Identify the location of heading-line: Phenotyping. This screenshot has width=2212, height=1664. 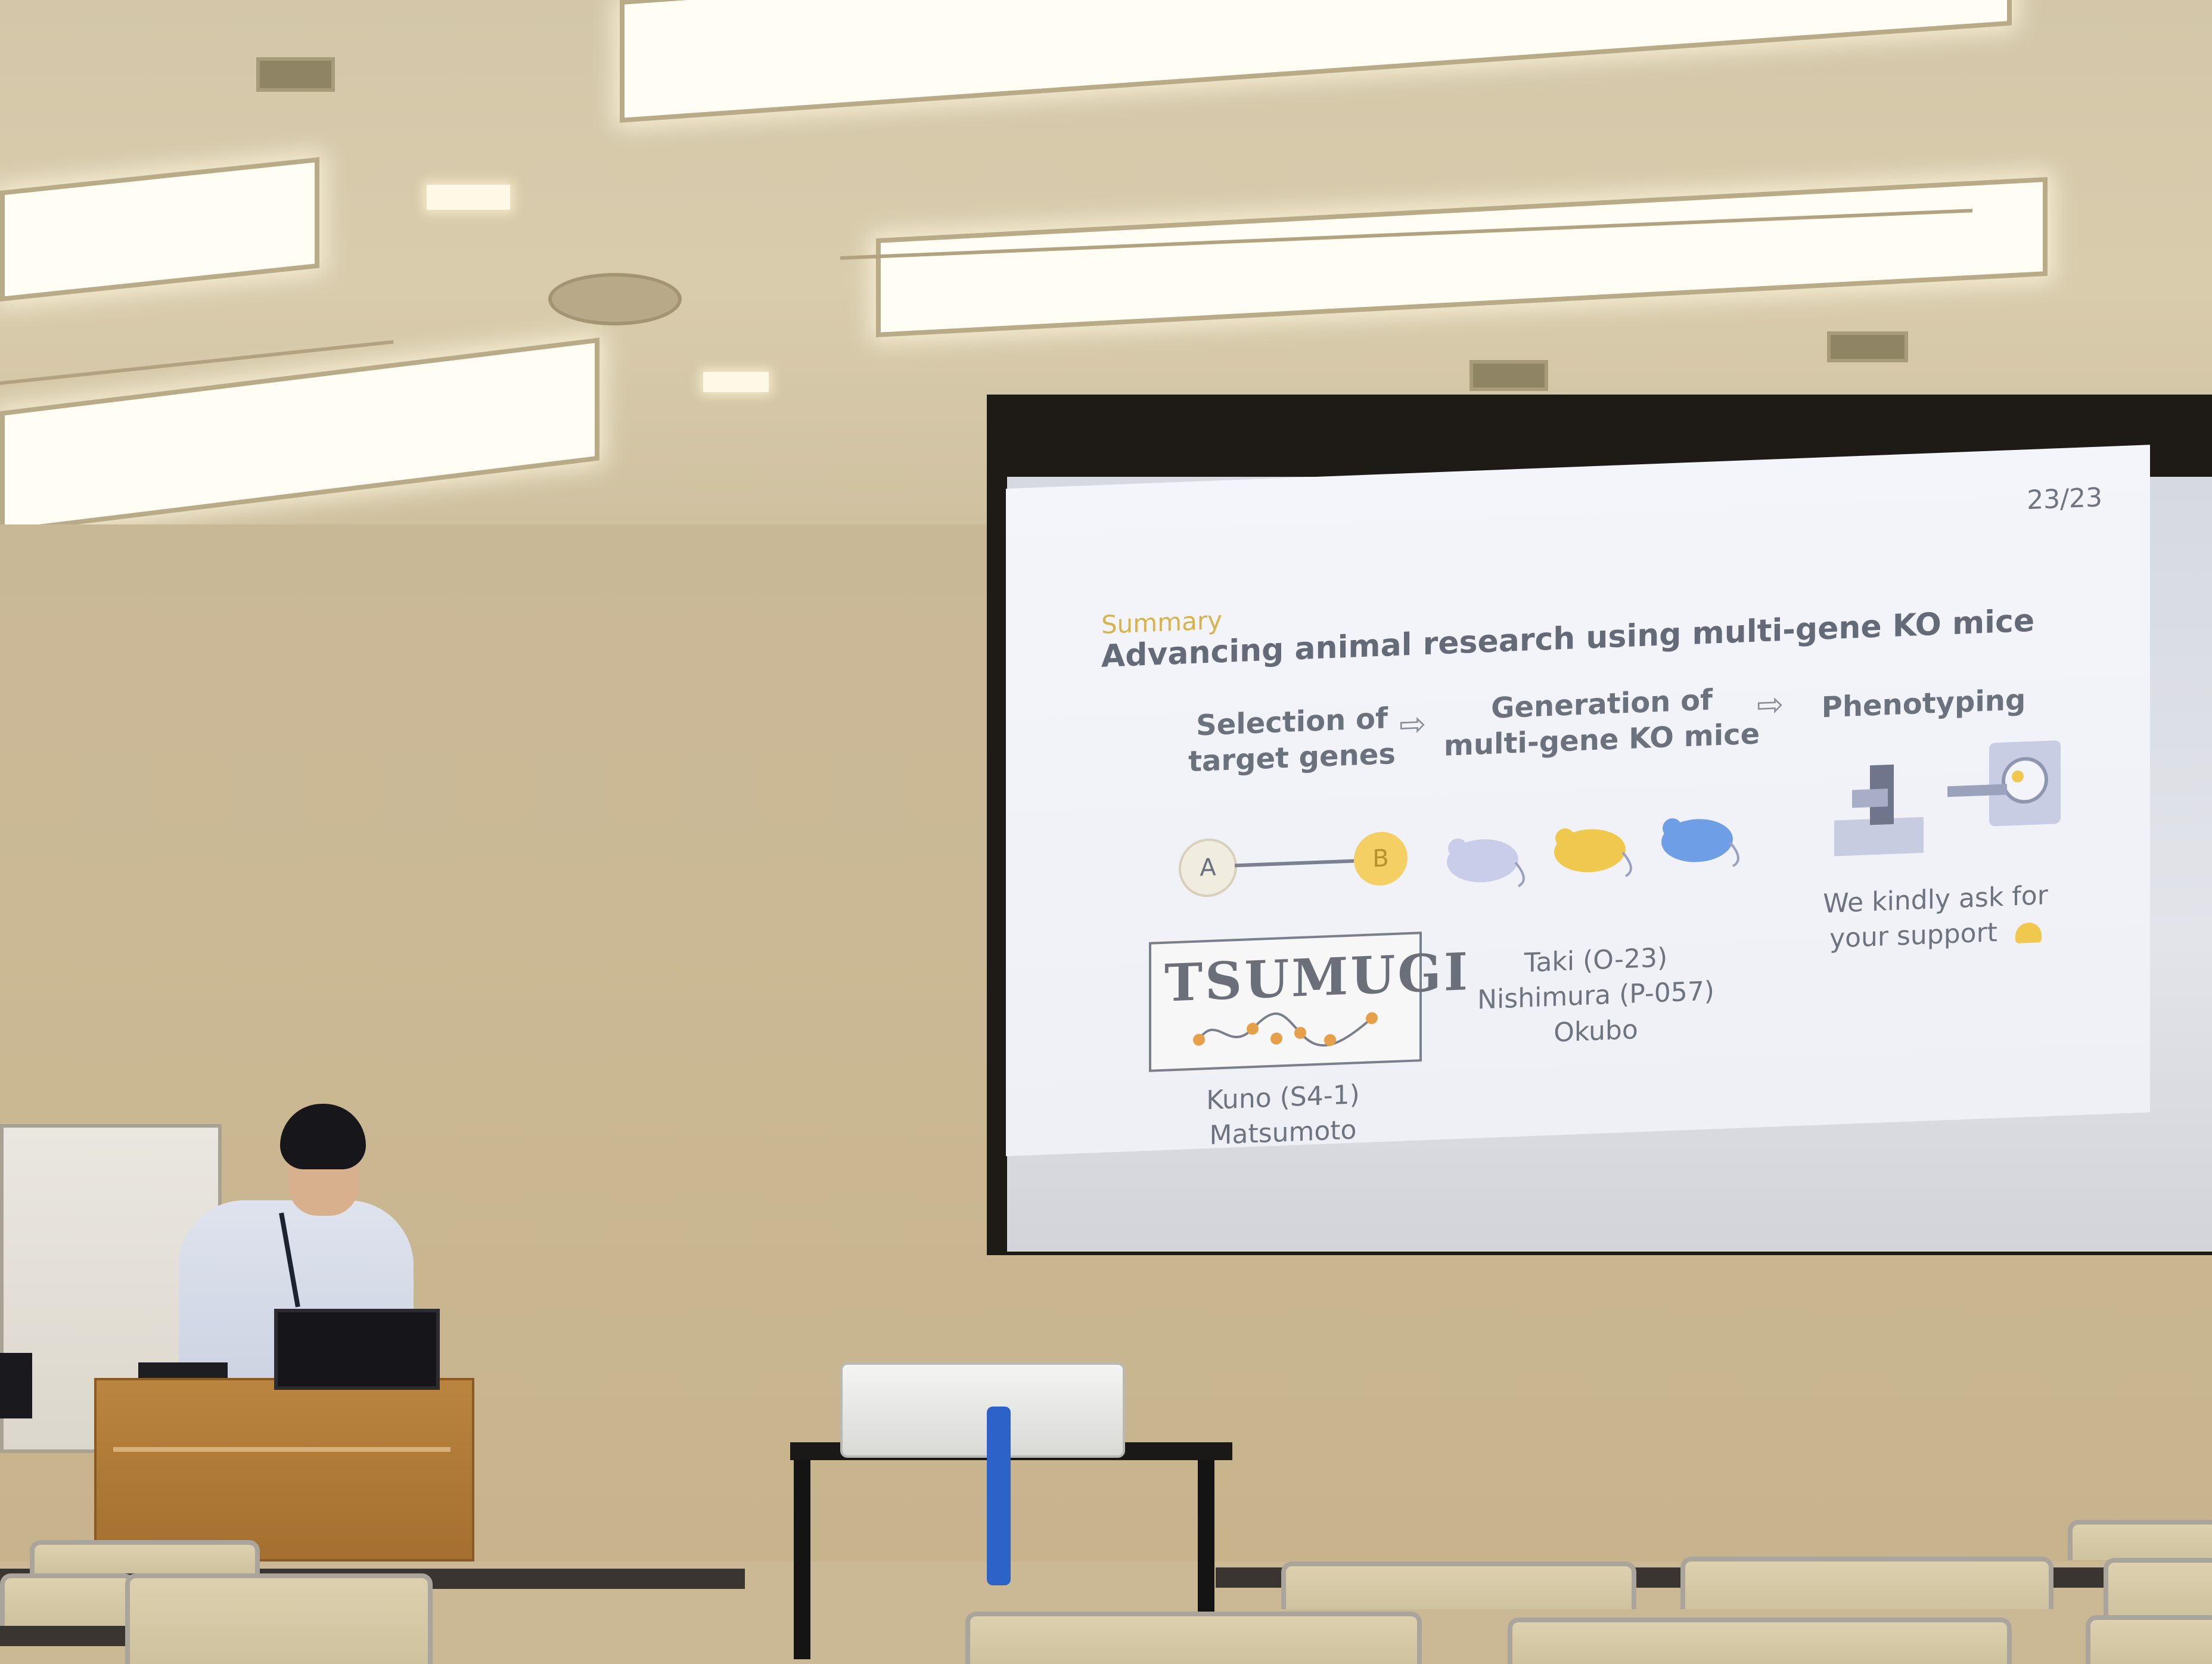
(1923, 704).